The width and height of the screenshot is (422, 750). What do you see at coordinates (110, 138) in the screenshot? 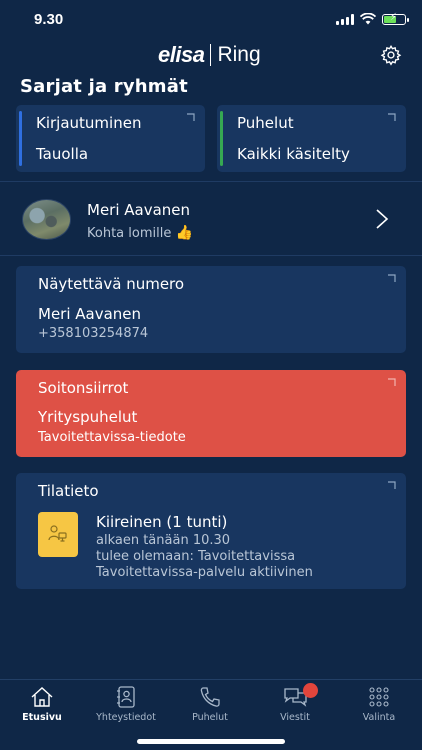
I see `login-group-card: Kirjautuminen Tauolla` at bounding box center [110, 138].